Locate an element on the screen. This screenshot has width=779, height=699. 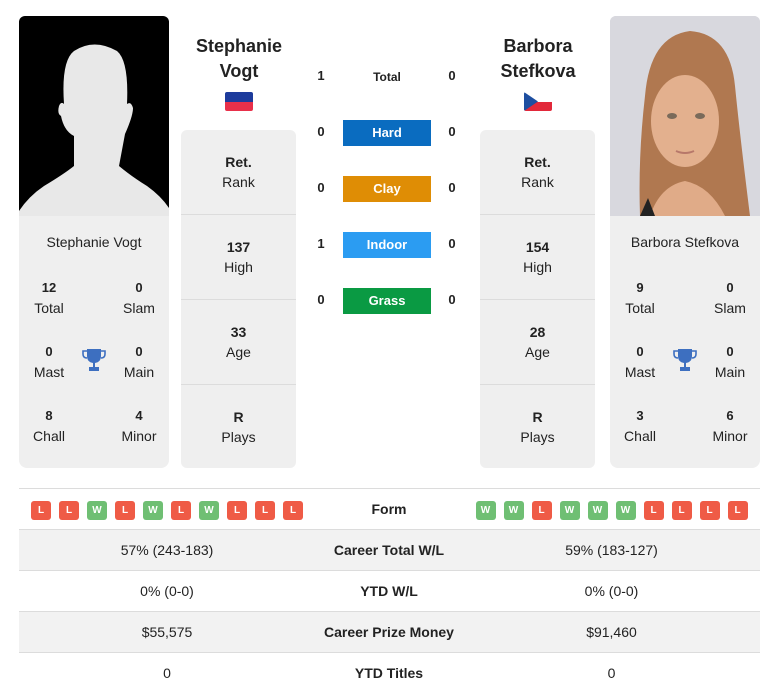
player2-age: 28 Age is located at coordinates (537, 342).